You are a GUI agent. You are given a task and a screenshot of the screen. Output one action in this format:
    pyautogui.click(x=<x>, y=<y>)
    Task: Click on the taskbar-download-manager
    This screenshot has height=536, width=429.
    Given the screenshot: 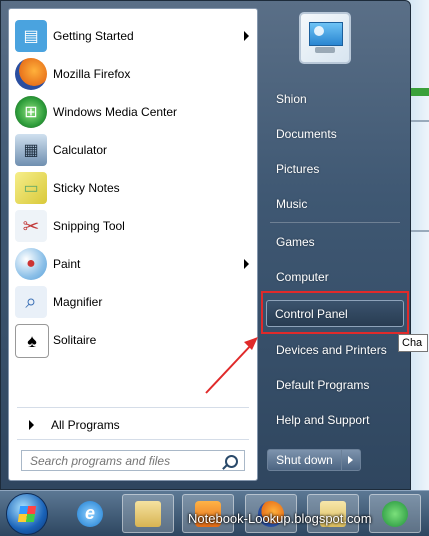 What is the action you would take?
    pyautogui.click(x=395, y=513)
    